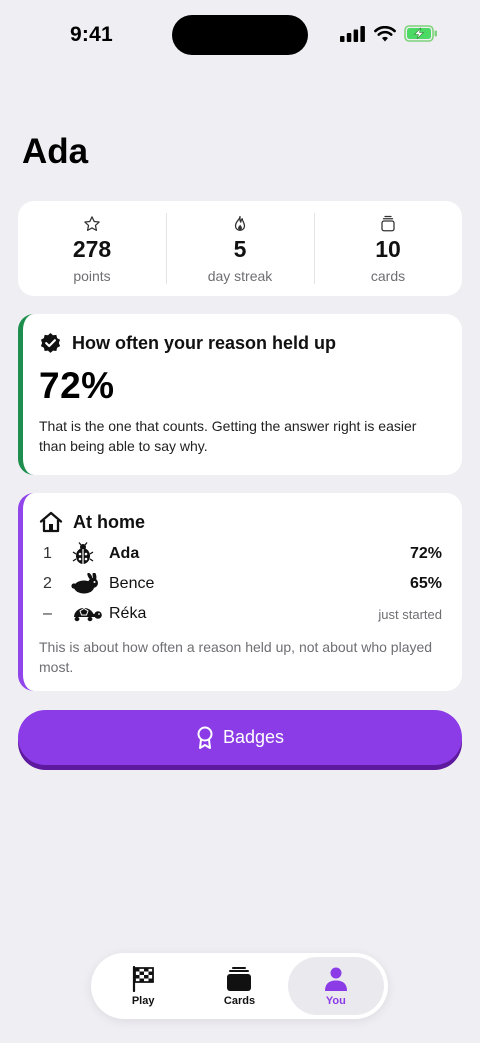 This screenshot has width=480, height=1043. I want to click on turtle-icon, so click(88, 614).